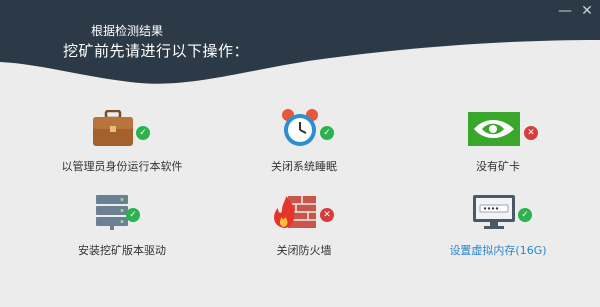 This screenshot has height=307, width=600. I want to click on item-label: 安装挖矿版本驱动, so click(122, 250).